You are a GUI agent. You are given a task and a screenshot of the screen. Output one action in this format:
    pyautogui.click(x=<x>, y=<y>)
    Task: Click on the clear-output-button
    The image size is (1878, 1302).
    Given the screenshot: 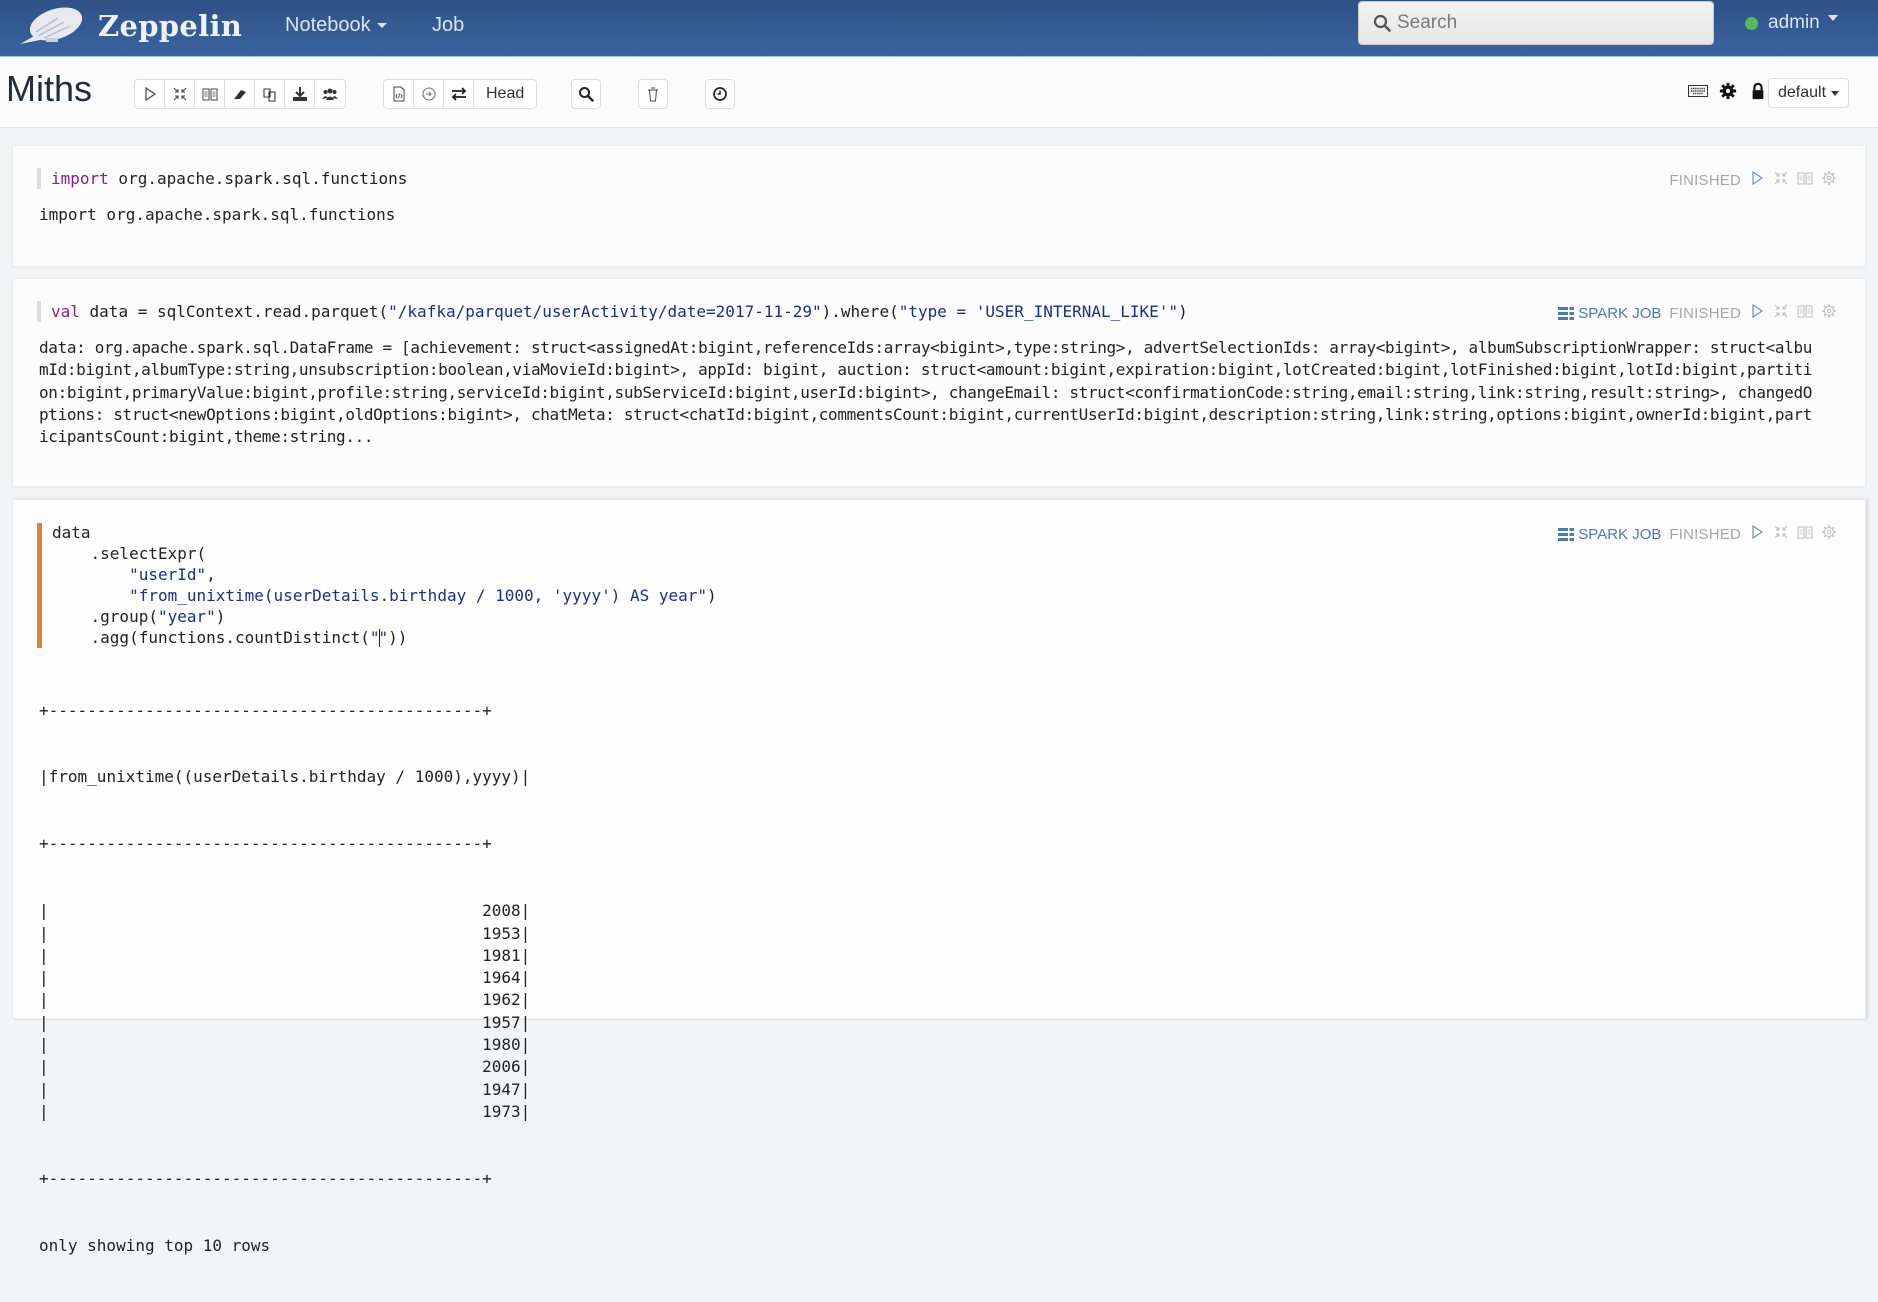 What is the action you would take?
    pyautogui.click(x=240, y=94)
    